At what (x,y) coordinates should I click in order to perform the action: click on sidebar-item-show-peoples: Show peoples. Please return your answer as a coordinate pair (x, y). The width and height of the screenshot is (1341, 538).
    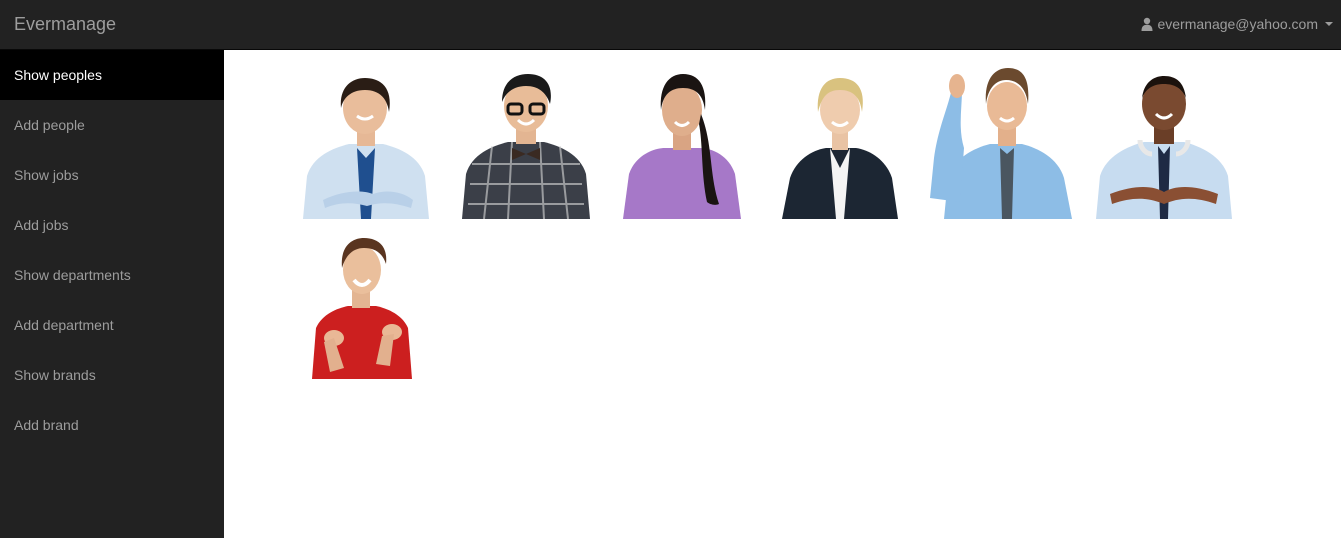
    Looking at the image, I should click on (112, 75).